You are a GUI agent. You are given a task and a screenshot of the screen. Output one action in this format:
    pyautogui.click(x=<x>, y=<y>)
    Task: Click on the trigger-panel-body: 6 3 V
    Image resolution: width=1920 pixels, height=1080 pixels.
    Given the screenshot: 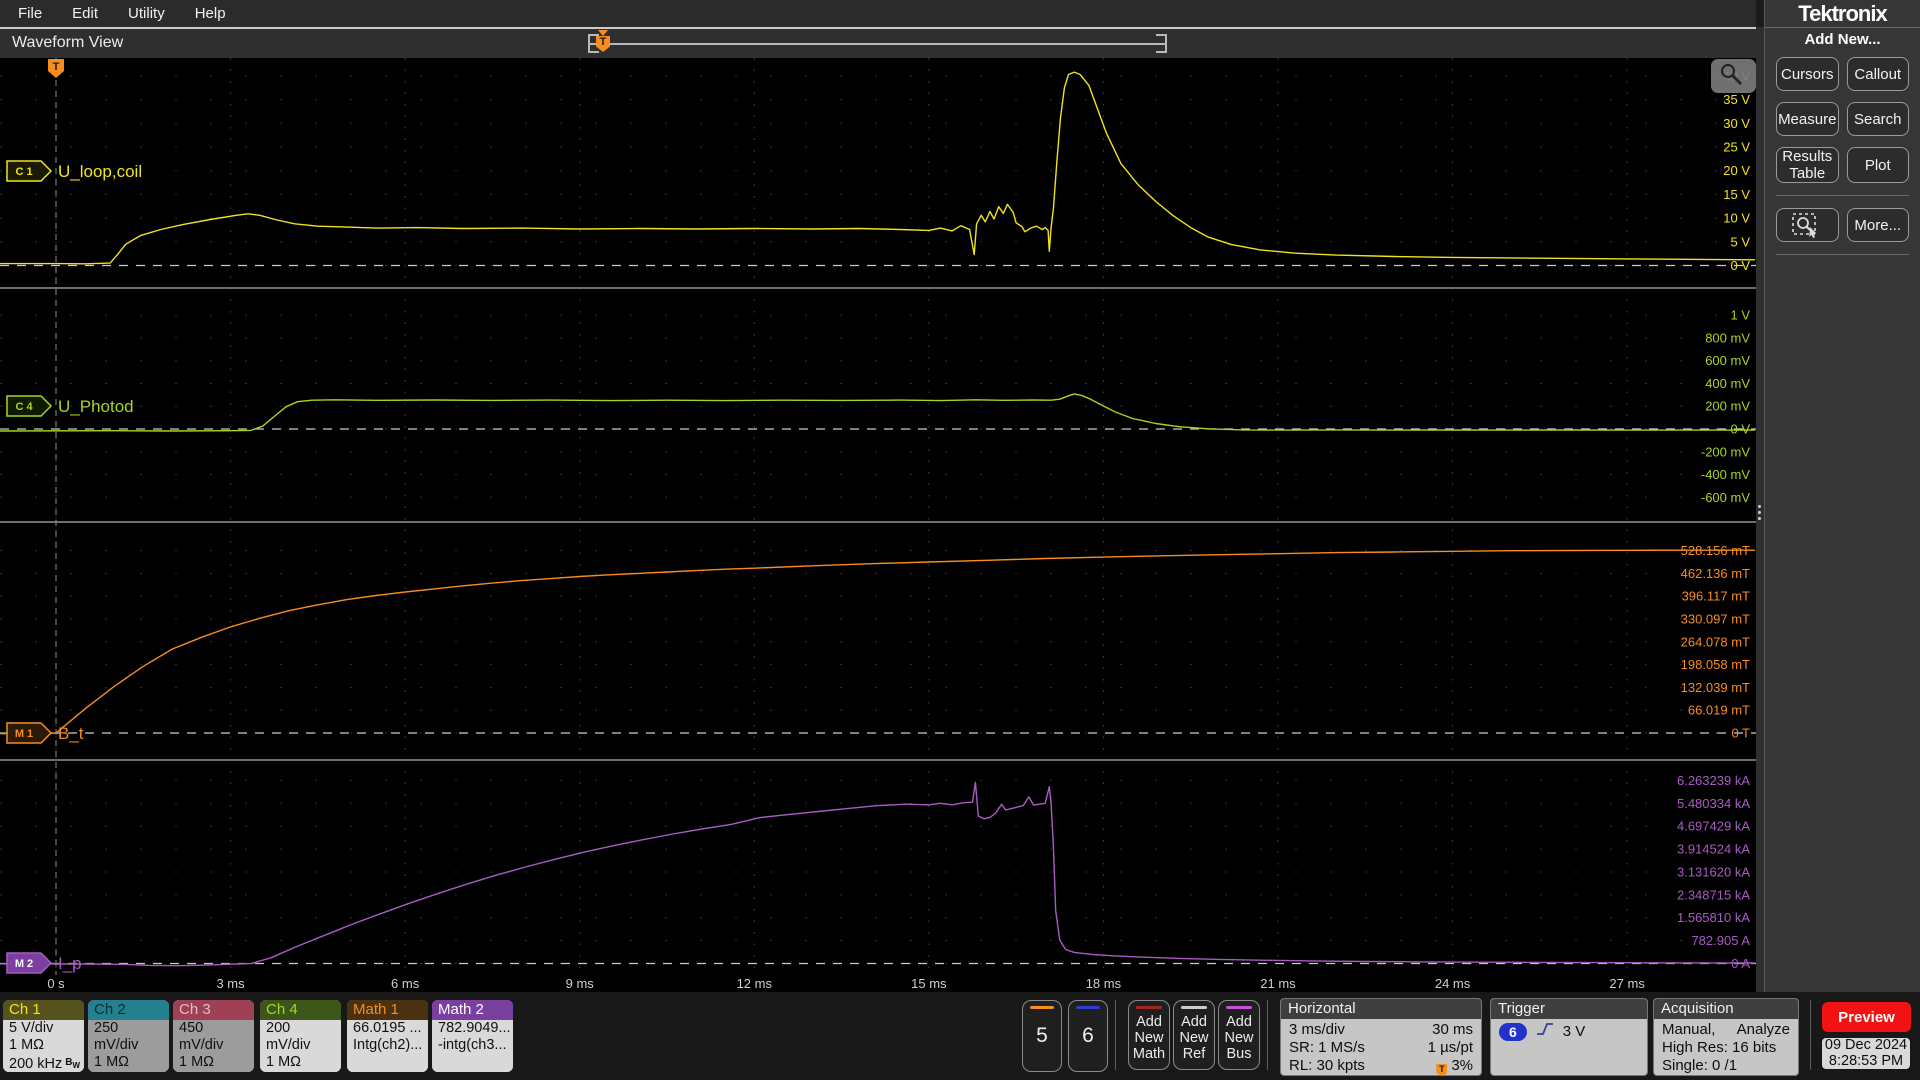 What is the action you would take?
    pyautogui.click(x=1569, y=1030)
    